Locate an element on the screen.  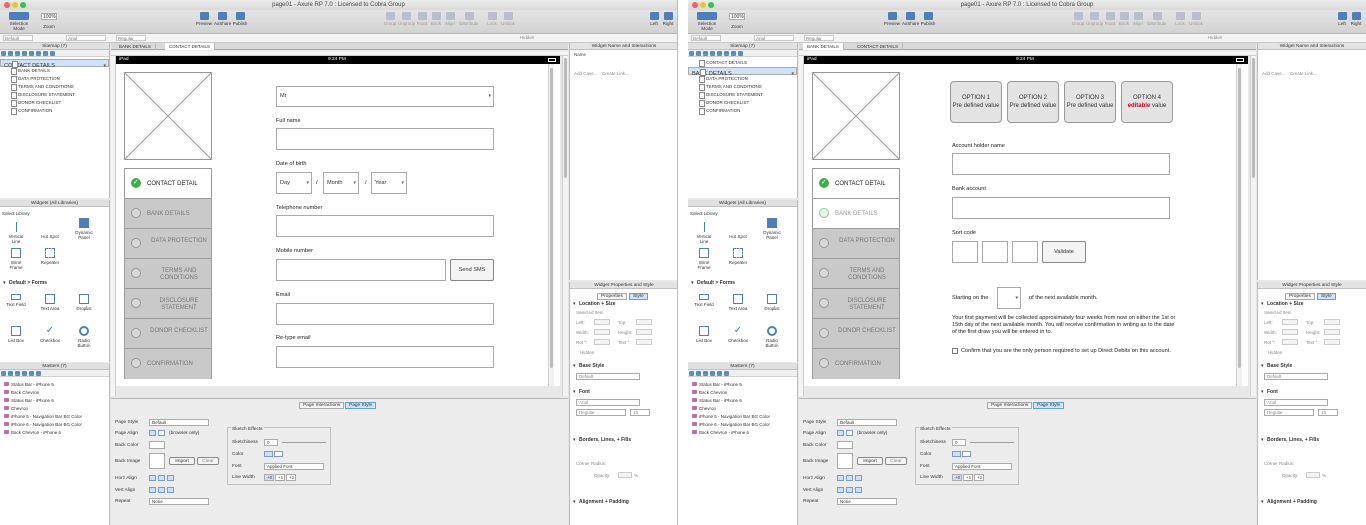
retype-email-input is located at coordinates (385, 357).